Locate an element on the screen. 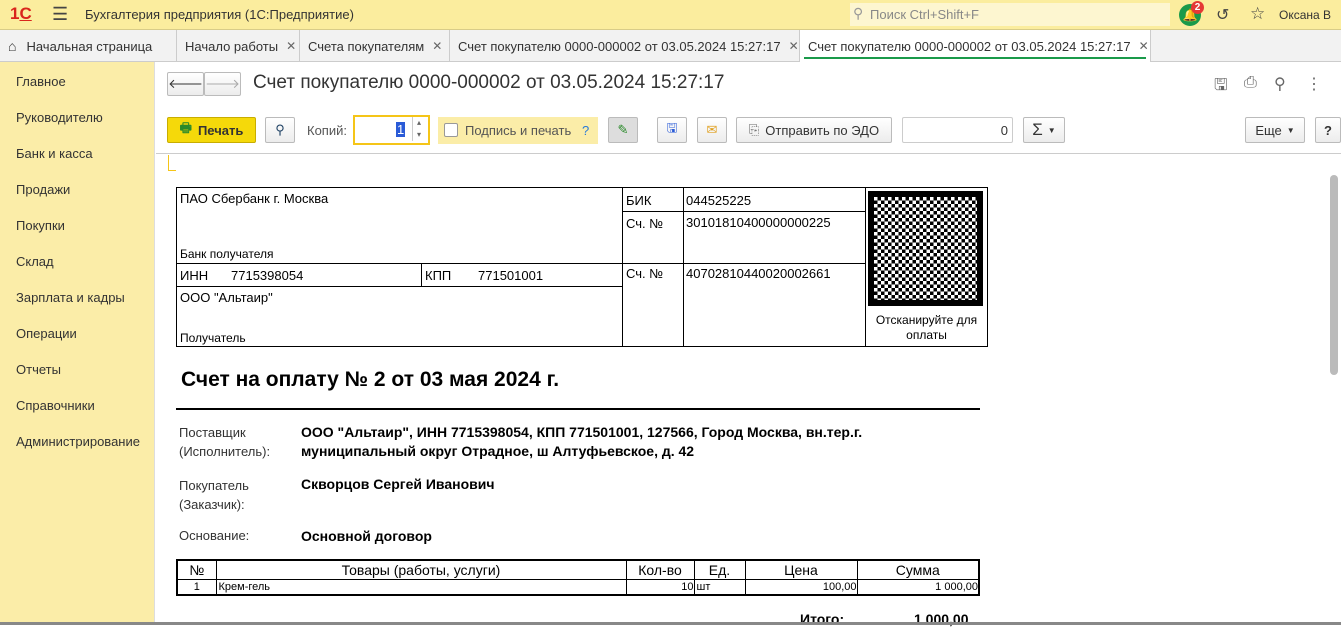 This screenshot has height=627, width=1341. sidebar-item-main: Главное is located at coordinates (41, 81).